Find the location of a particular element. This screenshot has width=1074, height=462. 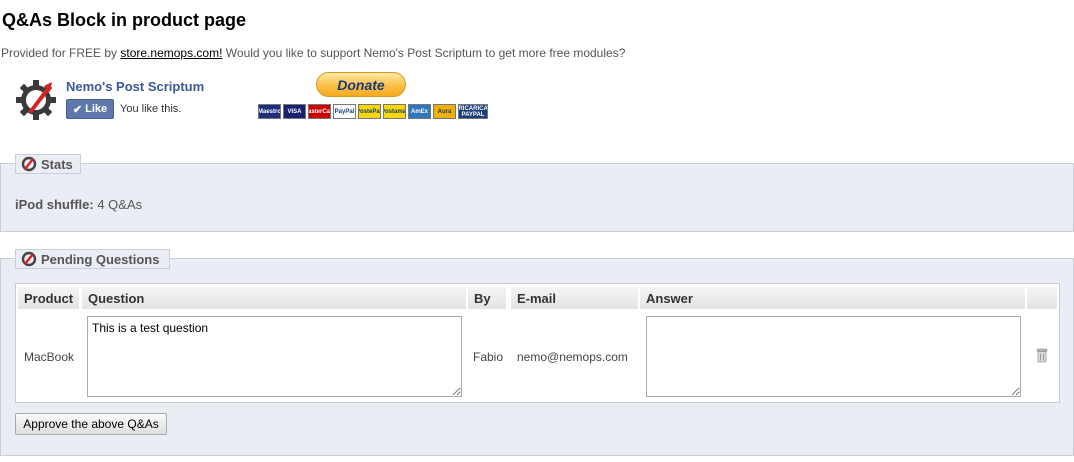

card-logo-icon: PostePay is located at coordinates (369, 111).